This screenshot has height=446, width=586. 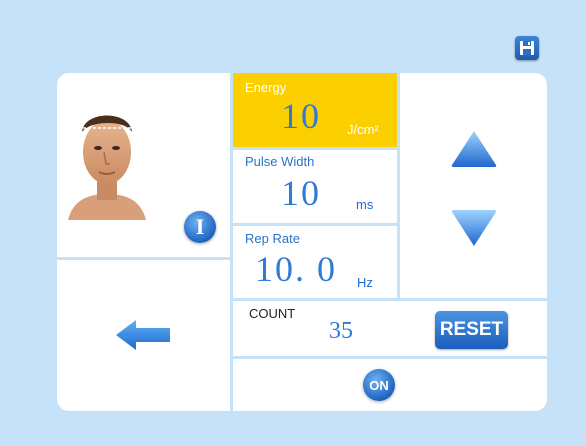 I want to click on pulse-width-value: 10, so click(x=301, y=193).